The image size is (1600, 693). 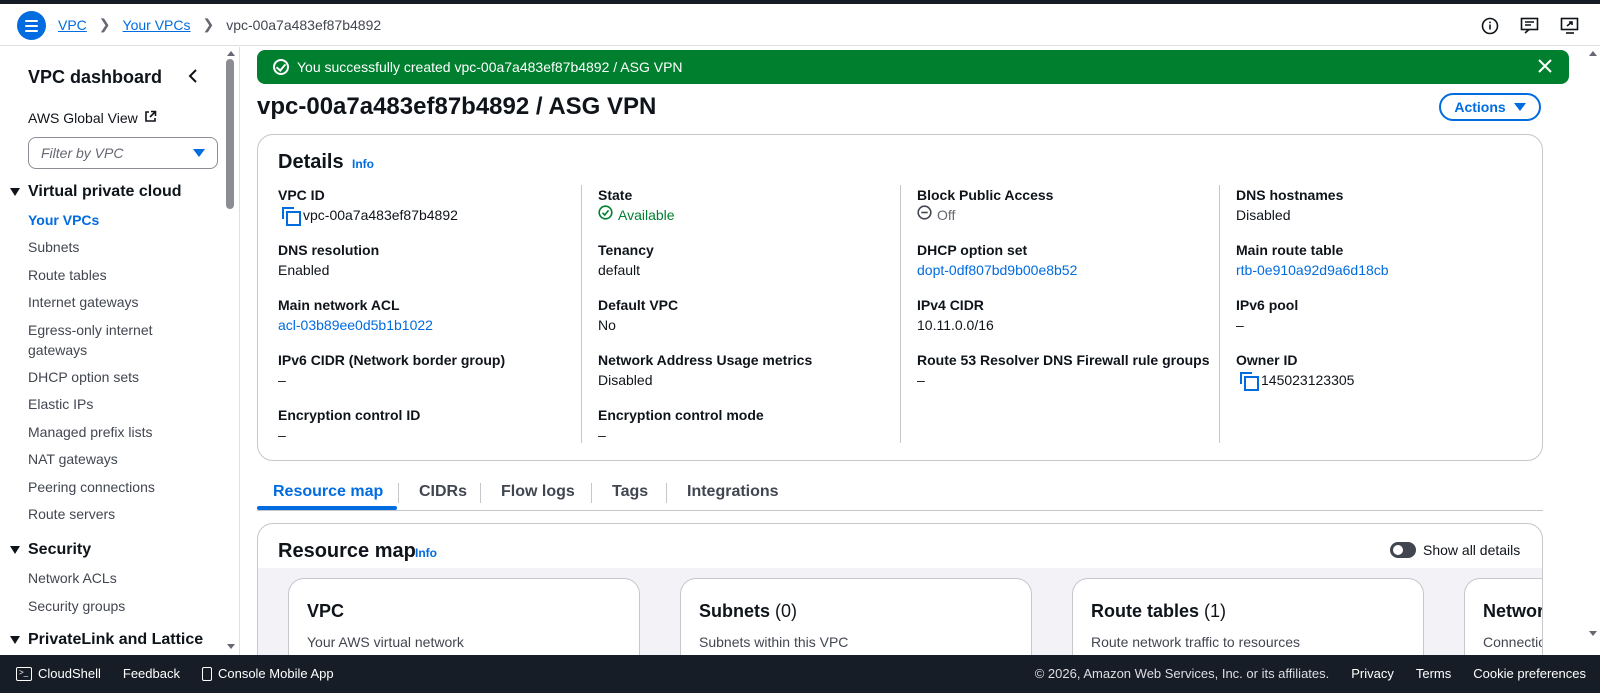 What do you see at coordinates (281, 67) in the screenshot?
I see `check-circle-icon` at bounding box center [281, 67].